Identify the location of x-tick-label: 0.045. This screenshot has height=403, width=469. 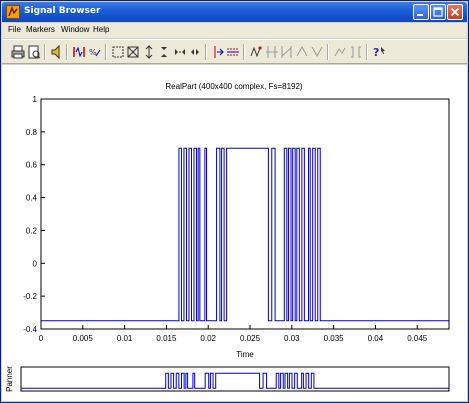
(417, 338).